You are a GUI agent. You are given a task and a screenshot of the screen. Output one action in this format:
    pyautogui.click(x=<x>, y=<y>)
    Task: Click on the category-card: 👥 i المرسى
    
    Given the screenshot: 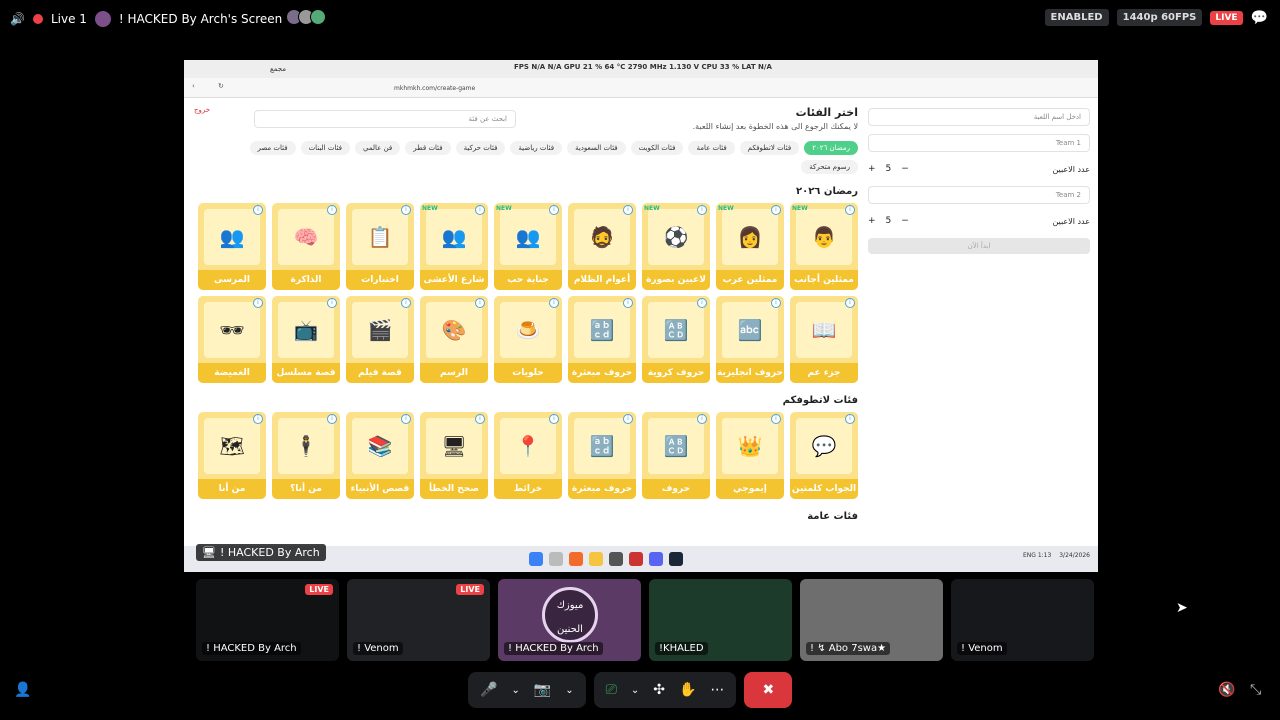 What is the action you would take?
    pyautogui.click(x=232, y=246)
    